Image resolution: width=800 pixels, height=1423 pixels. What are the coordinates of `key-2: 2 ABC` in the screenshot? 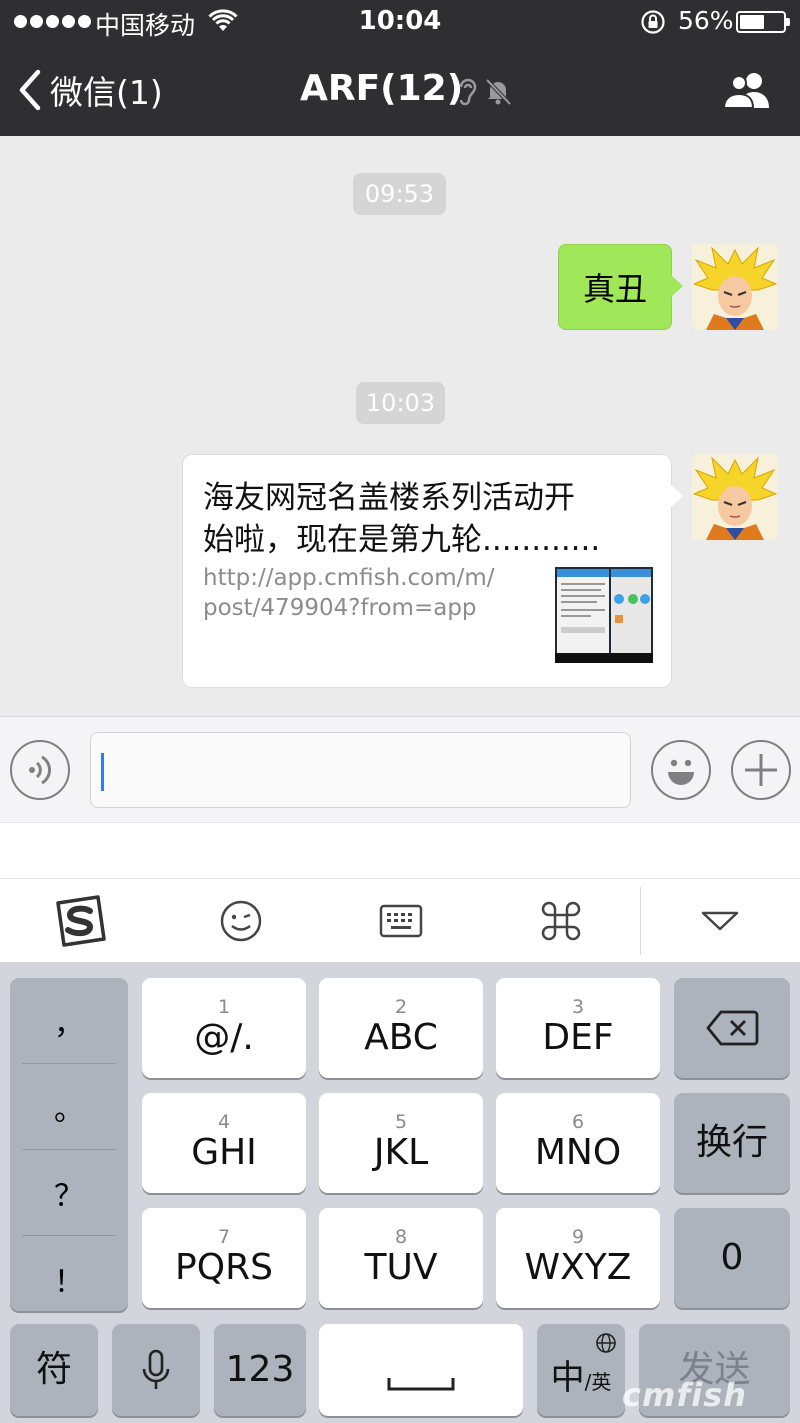 It's located at (401, 1028).